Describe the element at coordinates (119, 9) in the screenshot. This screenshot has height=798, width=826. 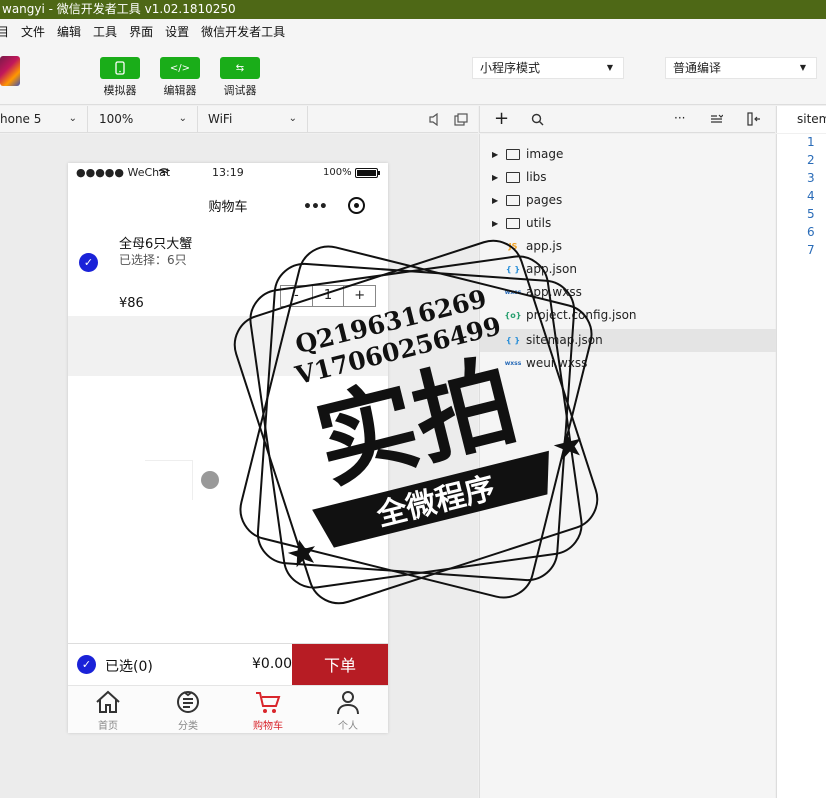
I see `window-title: wangyi - 微信开发者工具 v1.02.1810250` at that location.